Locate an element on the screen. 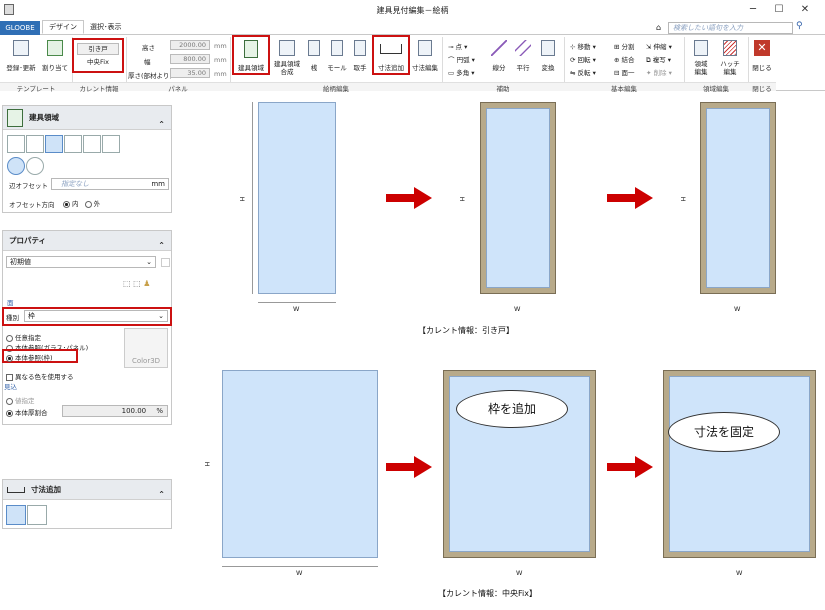 The width and height of the screenshot is (825, 610). height-label: 高さ is located at coordinates (148, 48).